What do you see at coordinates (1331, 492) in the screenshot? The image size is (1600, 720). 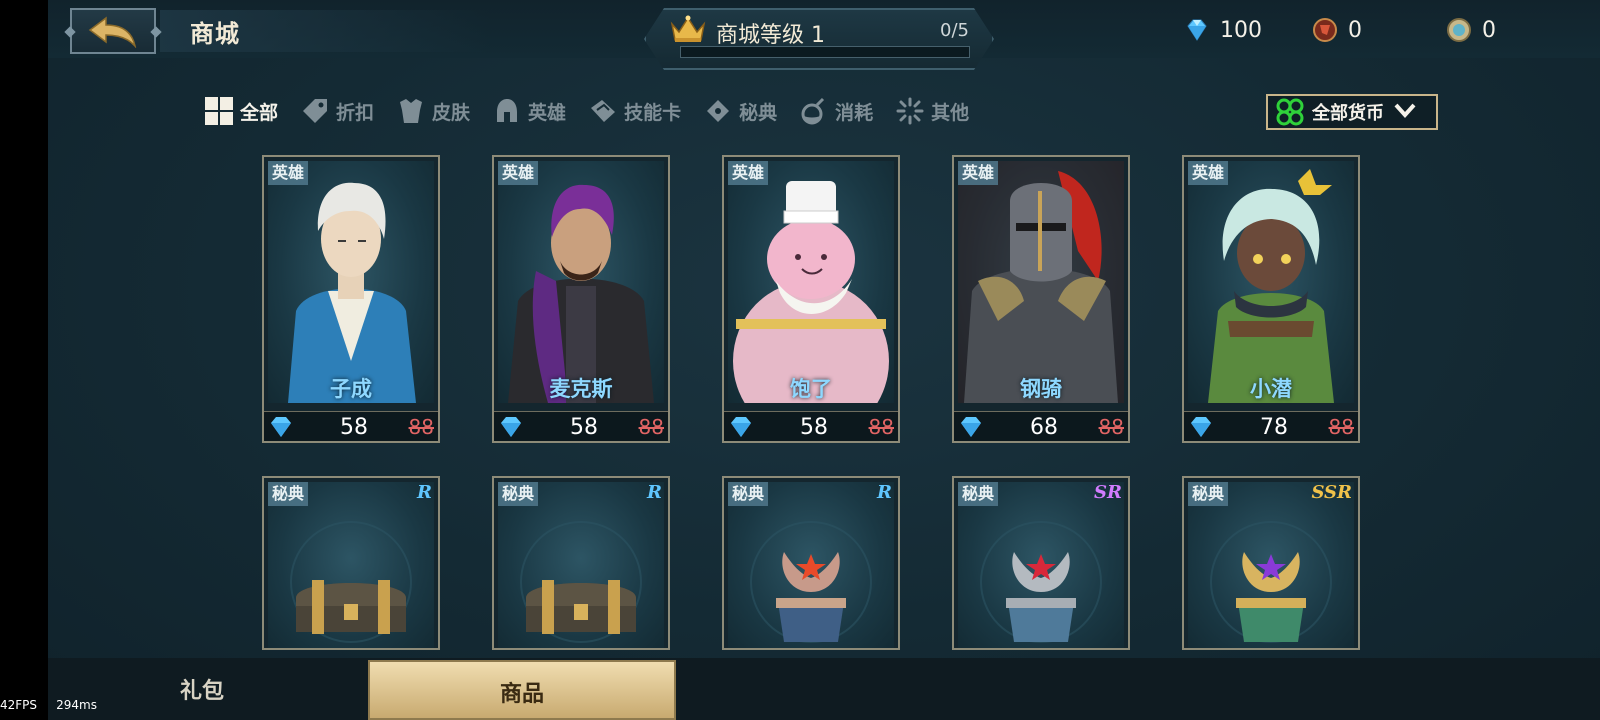 I see `rarity-badge: SSR` at bounding box center [1331, 492].